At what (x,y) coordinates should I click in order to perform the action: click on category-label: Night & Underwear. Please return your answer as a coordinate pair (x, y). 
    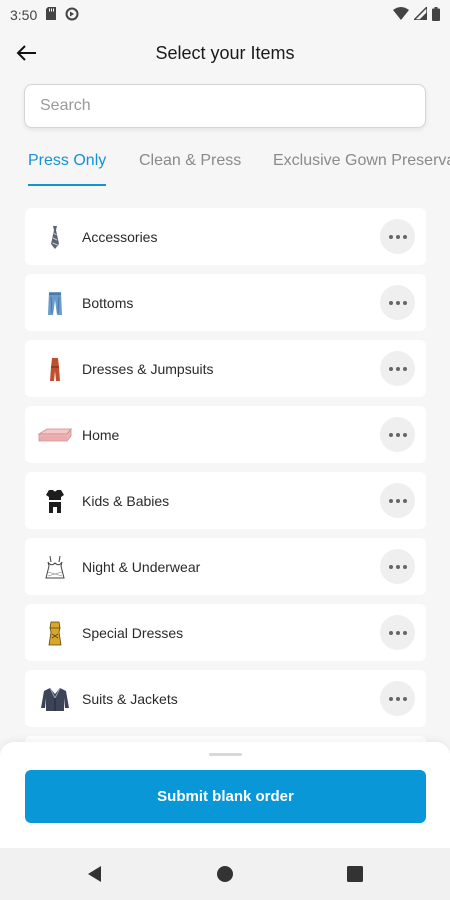
    Looking at the image, I should click on (141, 566).